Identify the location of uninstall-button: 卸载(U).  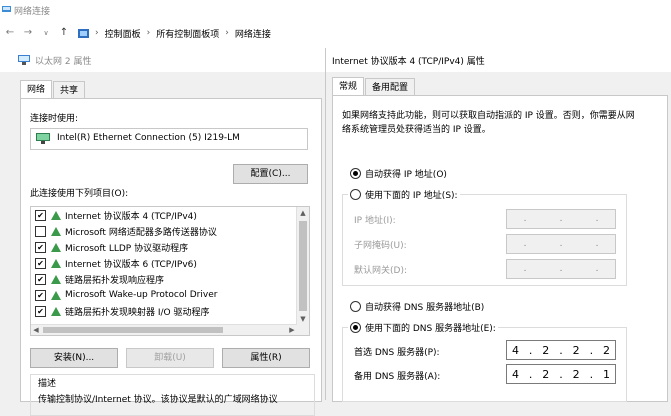
(170, 358).